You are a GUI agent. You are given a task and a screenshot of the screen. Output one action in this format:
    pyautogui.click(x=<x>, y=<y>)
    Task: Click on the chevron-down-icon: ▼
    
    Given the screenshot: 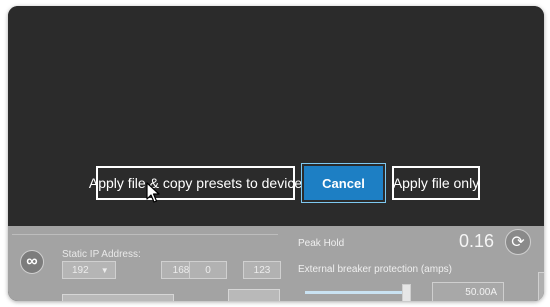 What is the action you would take?
    pyautogui.click(x=104, y=270)
    